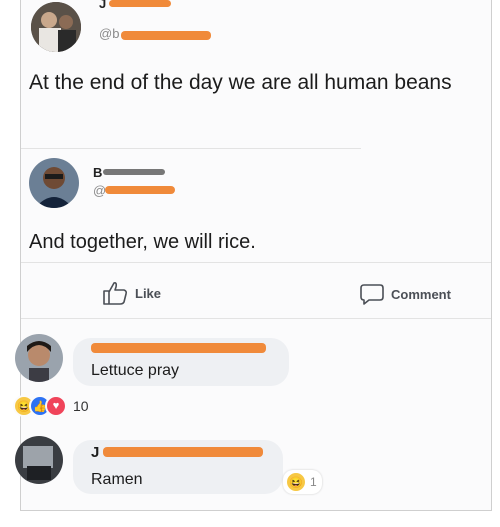  Describe the element at coordinates (56, 406) in the screenshot. I see `love-icon: ♥` at that location.